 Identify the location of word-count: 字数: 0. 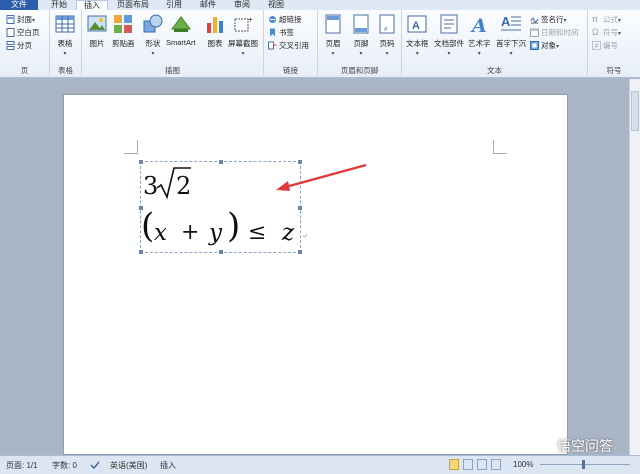
(64, 465).